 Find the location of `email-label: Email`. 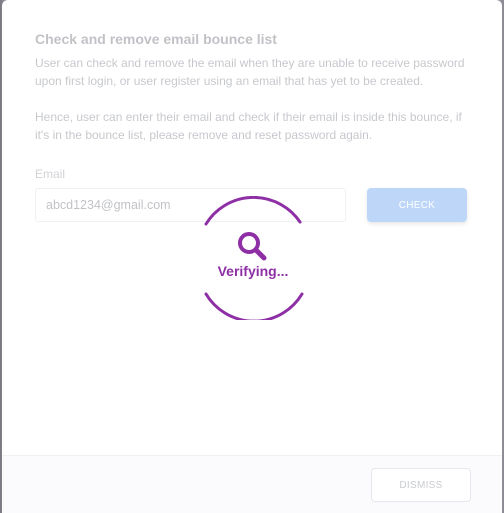

email-label: Email is located at coordinates (50, 174).